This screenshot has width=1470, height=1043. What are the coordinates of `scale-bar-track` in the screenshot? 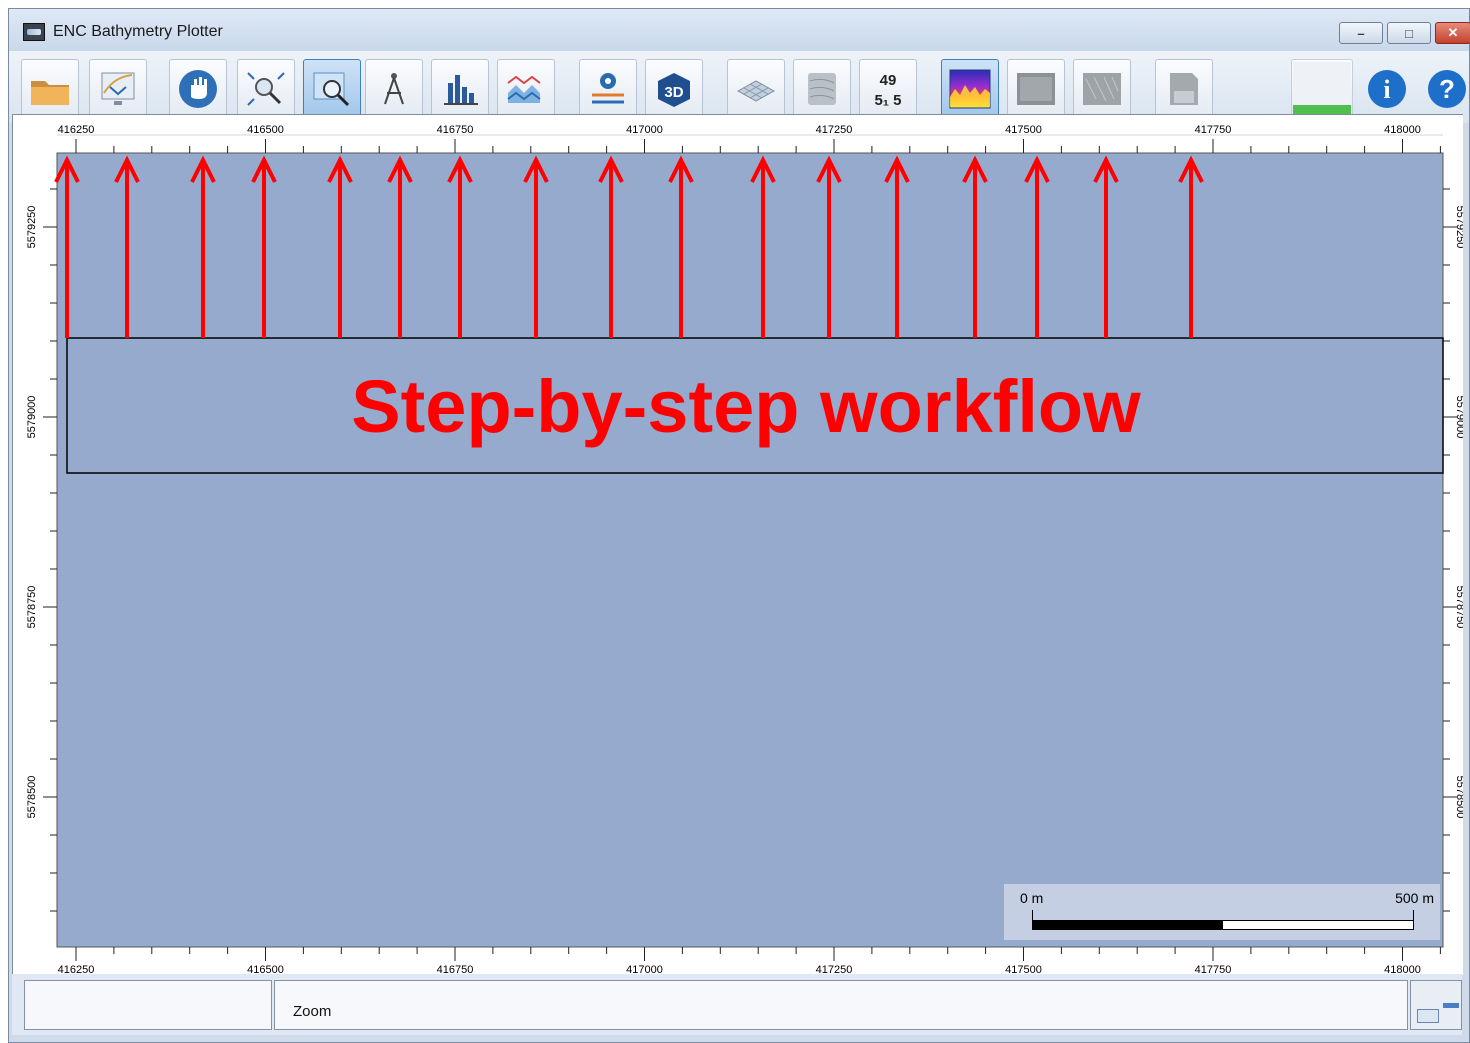 It's located at (1223, 925).